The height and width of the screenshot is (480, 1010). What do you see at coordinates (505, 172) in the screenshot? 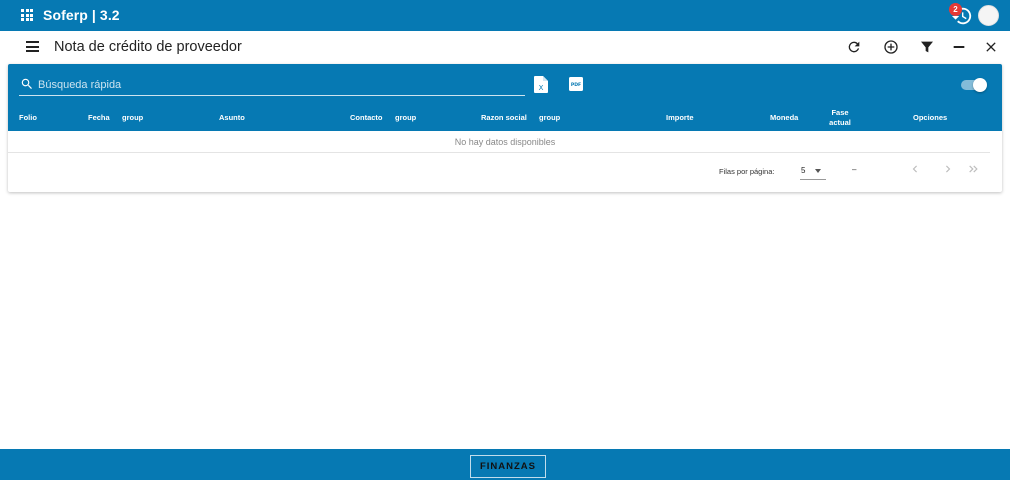
I see `table-pagination: Filas por página: 5 –` at bounding box center [505, 172].